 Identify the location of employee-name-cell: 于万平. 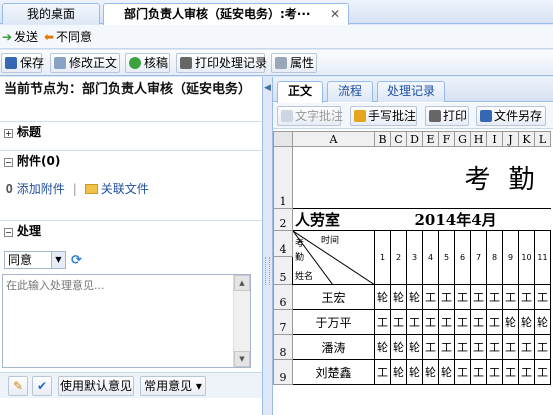
(333, 322).